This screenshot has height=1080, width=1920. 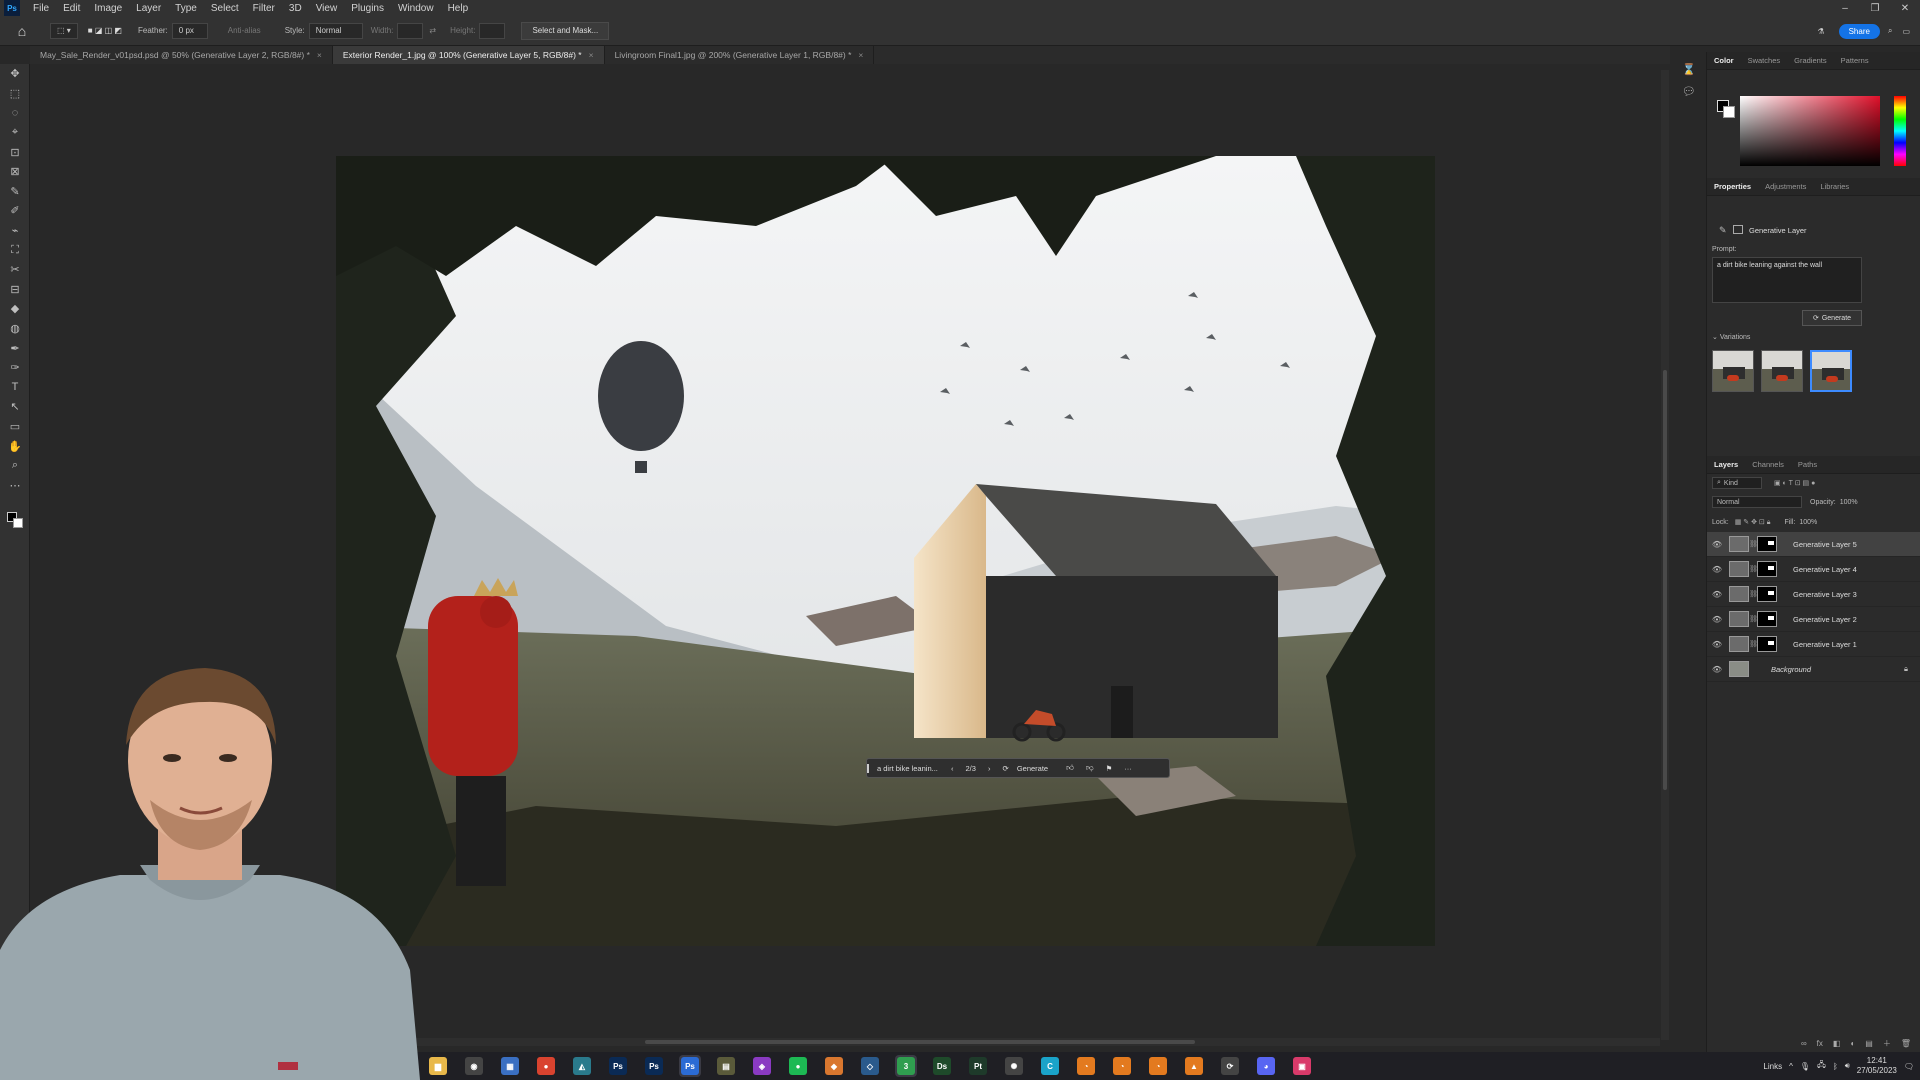 What do you see at coordinates (15, 309) in the screenshot?
I see `gradient-tool-icon: ◆` at bounding box center [15, 309].